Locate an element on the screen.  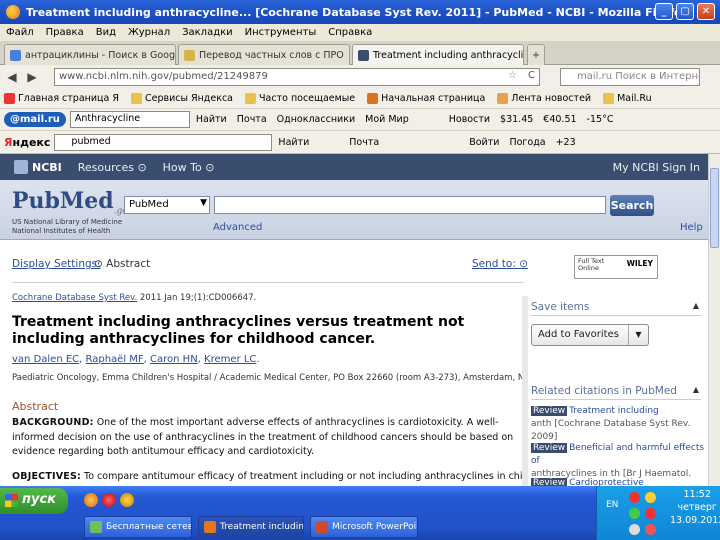
tab-translate: Перевод частных слов с ПРО ✕ is located at coordinates (264, 54).